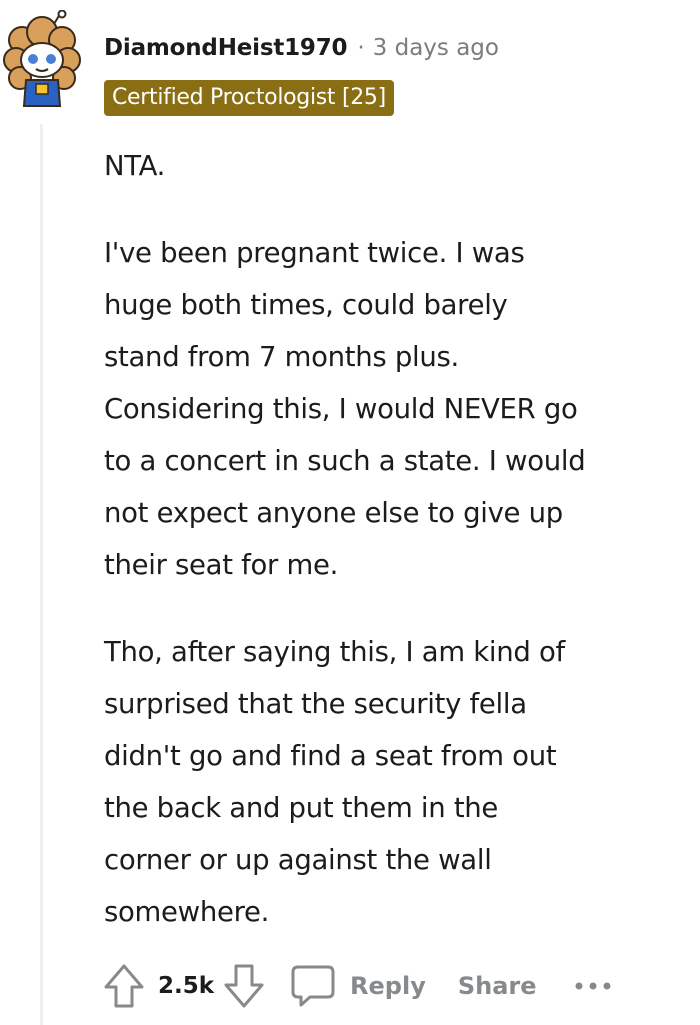  What do you see at coordinates (41, 574) in the screenshot?
I see `thread-line` at bounding box center [41, 574].